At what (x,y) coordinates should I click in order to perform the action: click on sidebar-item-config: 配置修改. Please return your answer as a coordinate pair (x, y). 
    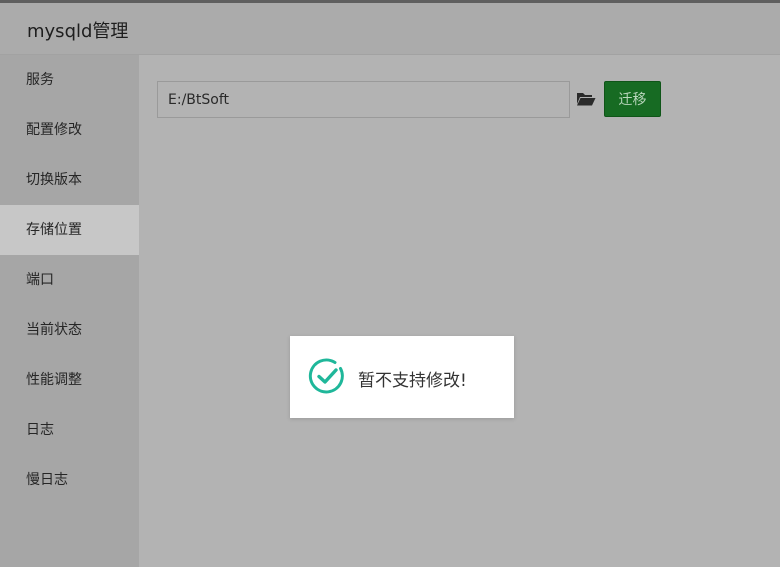
    Looking at the image, I should click on (69, 130).